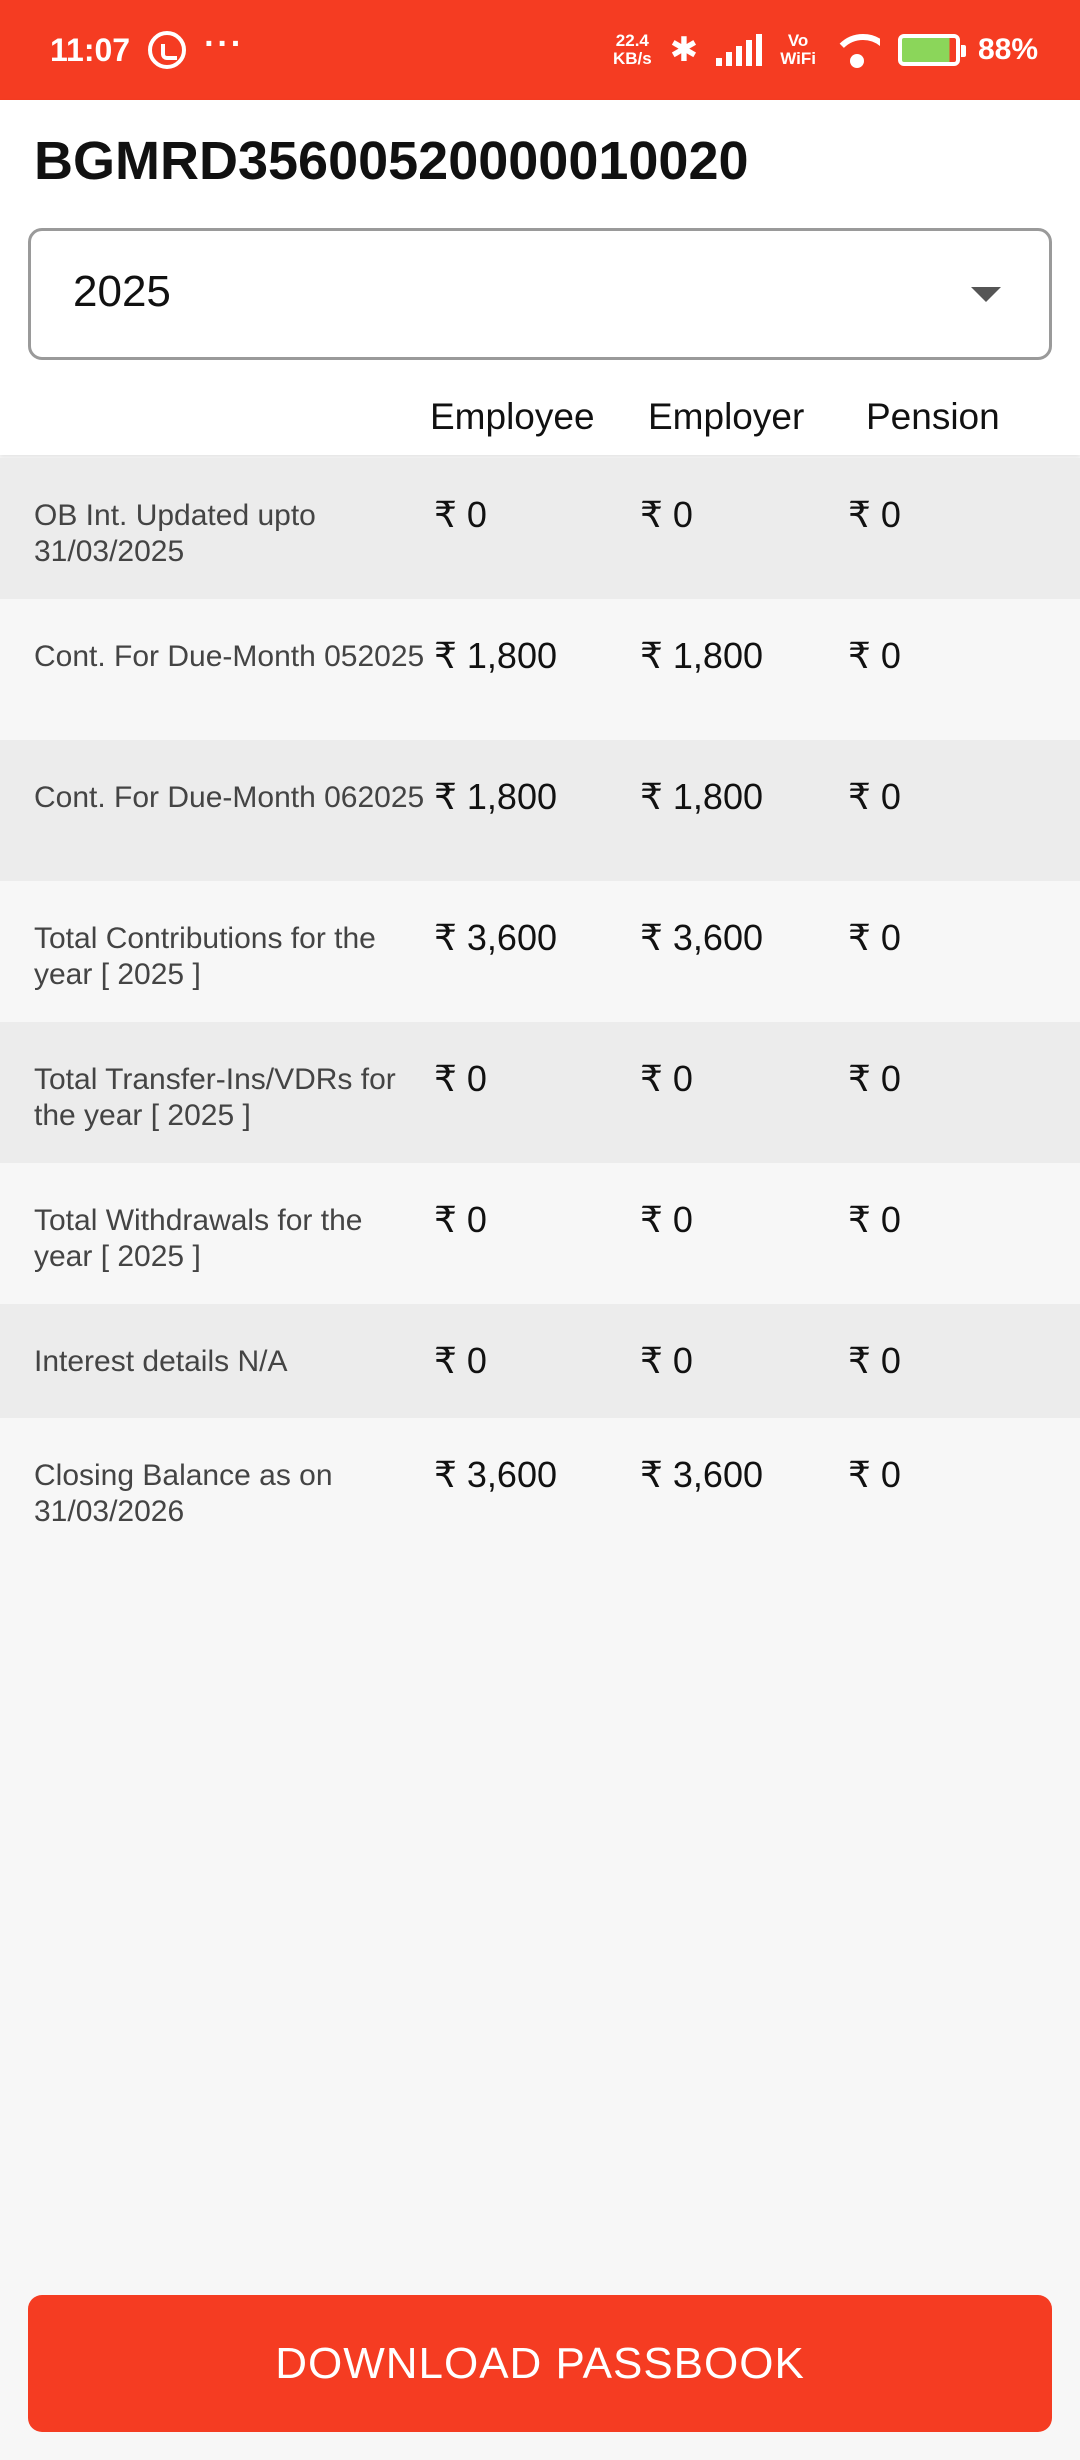 The height and width of the screenshot is (2460, 1080). I want to click on table-row: Interest details N/A ₹ 0 ₹ 0 ₹ 0, so click(540, 1361).